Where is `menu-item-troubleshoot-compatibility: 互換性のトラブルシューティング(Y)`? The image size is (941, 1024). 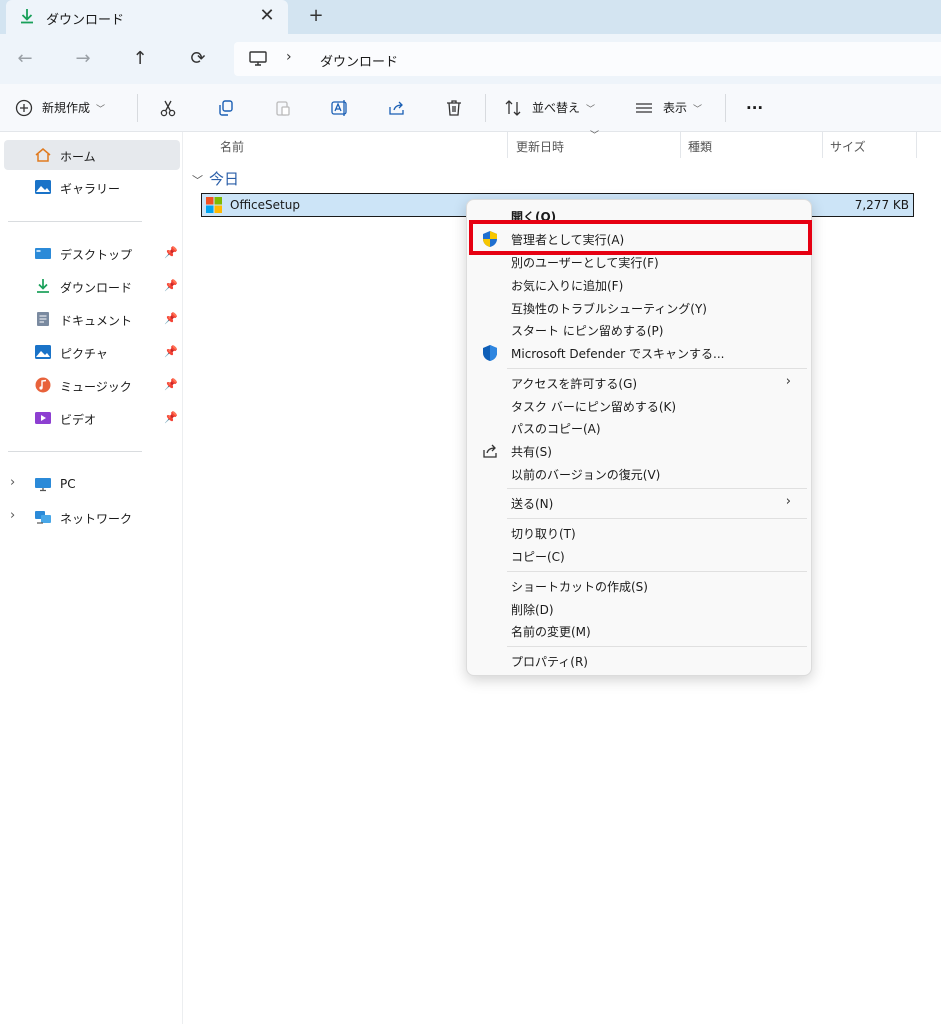 menu-item-troubleshoot-compatibility: 互換性のトラブルシューティング(Y) is located at coordinates (639, 307).